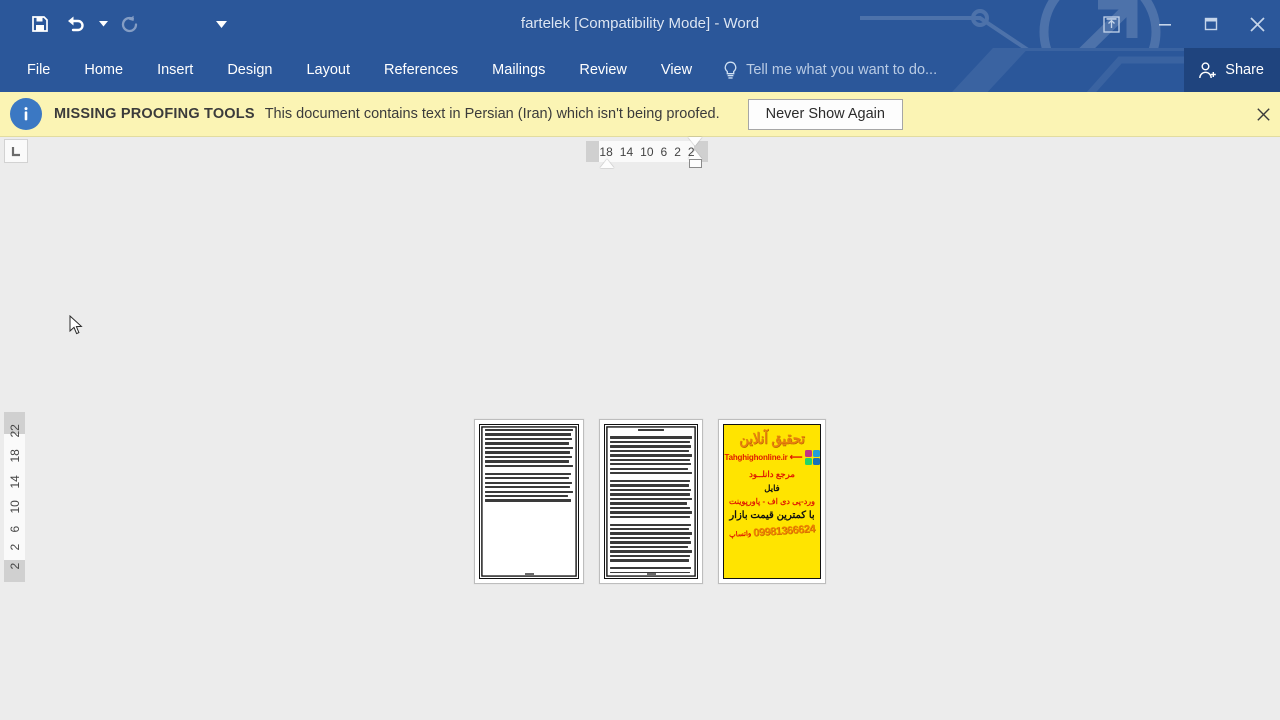 The image size is (1280, 720). I want to click on redo-icon, so click(129, 23).